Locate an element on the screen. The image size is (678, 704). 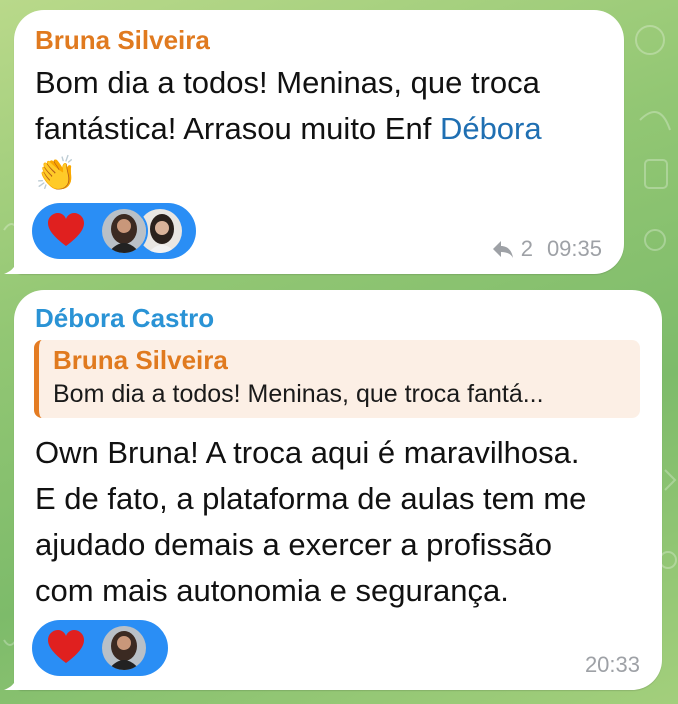
message-meta: 20:33 is located at coordinates (612, 665).